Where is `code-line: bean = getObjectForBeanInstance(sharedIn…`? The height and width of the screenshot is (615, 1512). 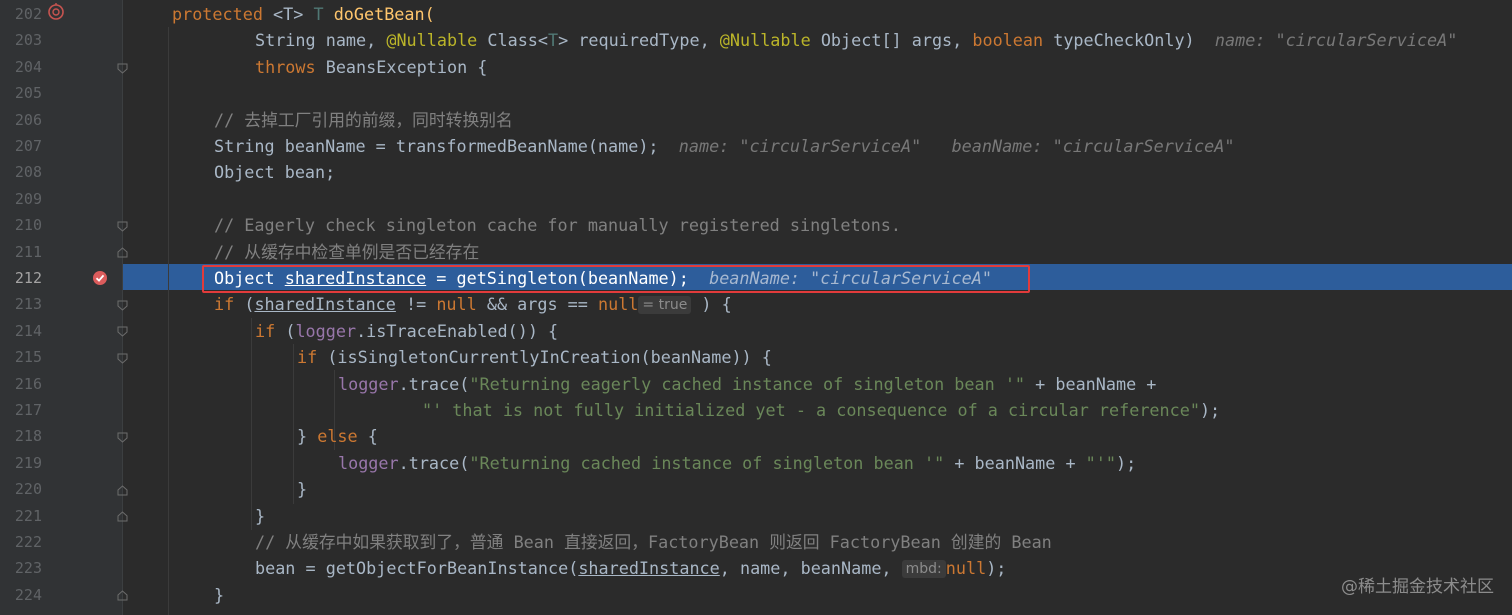 code-line: bean = getObjectForBeanInstance(sharedIn… is located at coordinates (631, 568).